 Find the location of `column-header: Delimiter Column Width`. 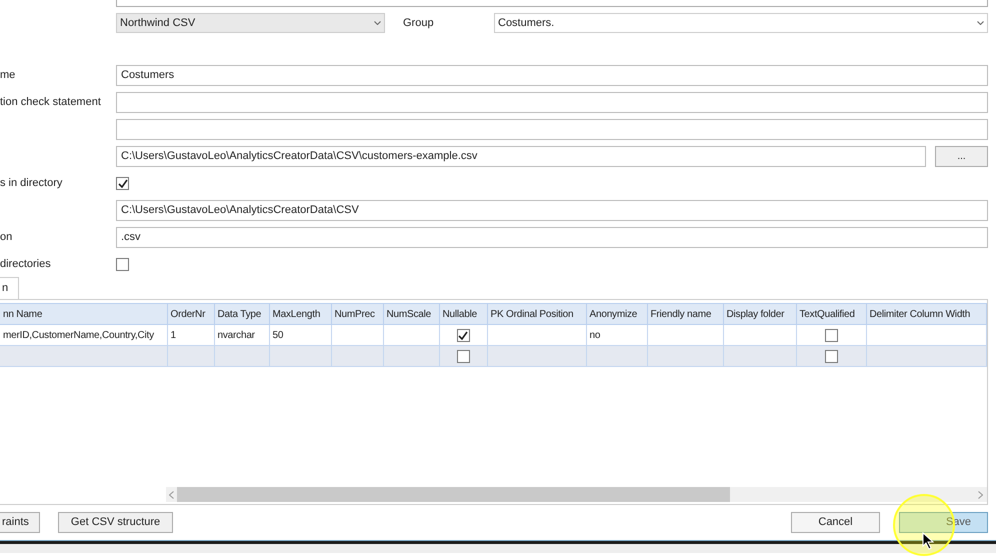

column-header: Delimiter Column Width is located at coordinates (926, 314).